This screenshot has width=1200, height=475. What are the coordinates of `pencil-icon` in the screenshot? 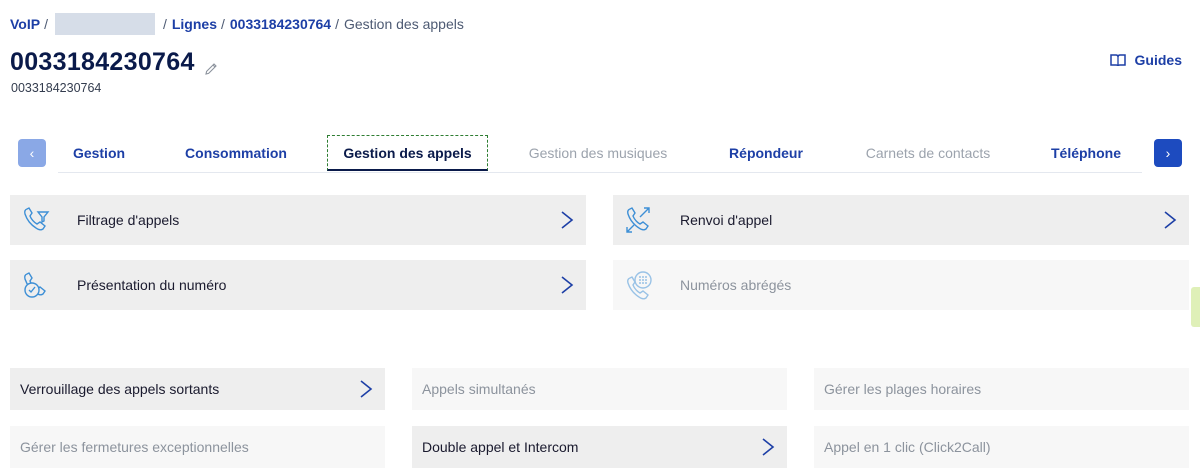 It's located at (211, 65).